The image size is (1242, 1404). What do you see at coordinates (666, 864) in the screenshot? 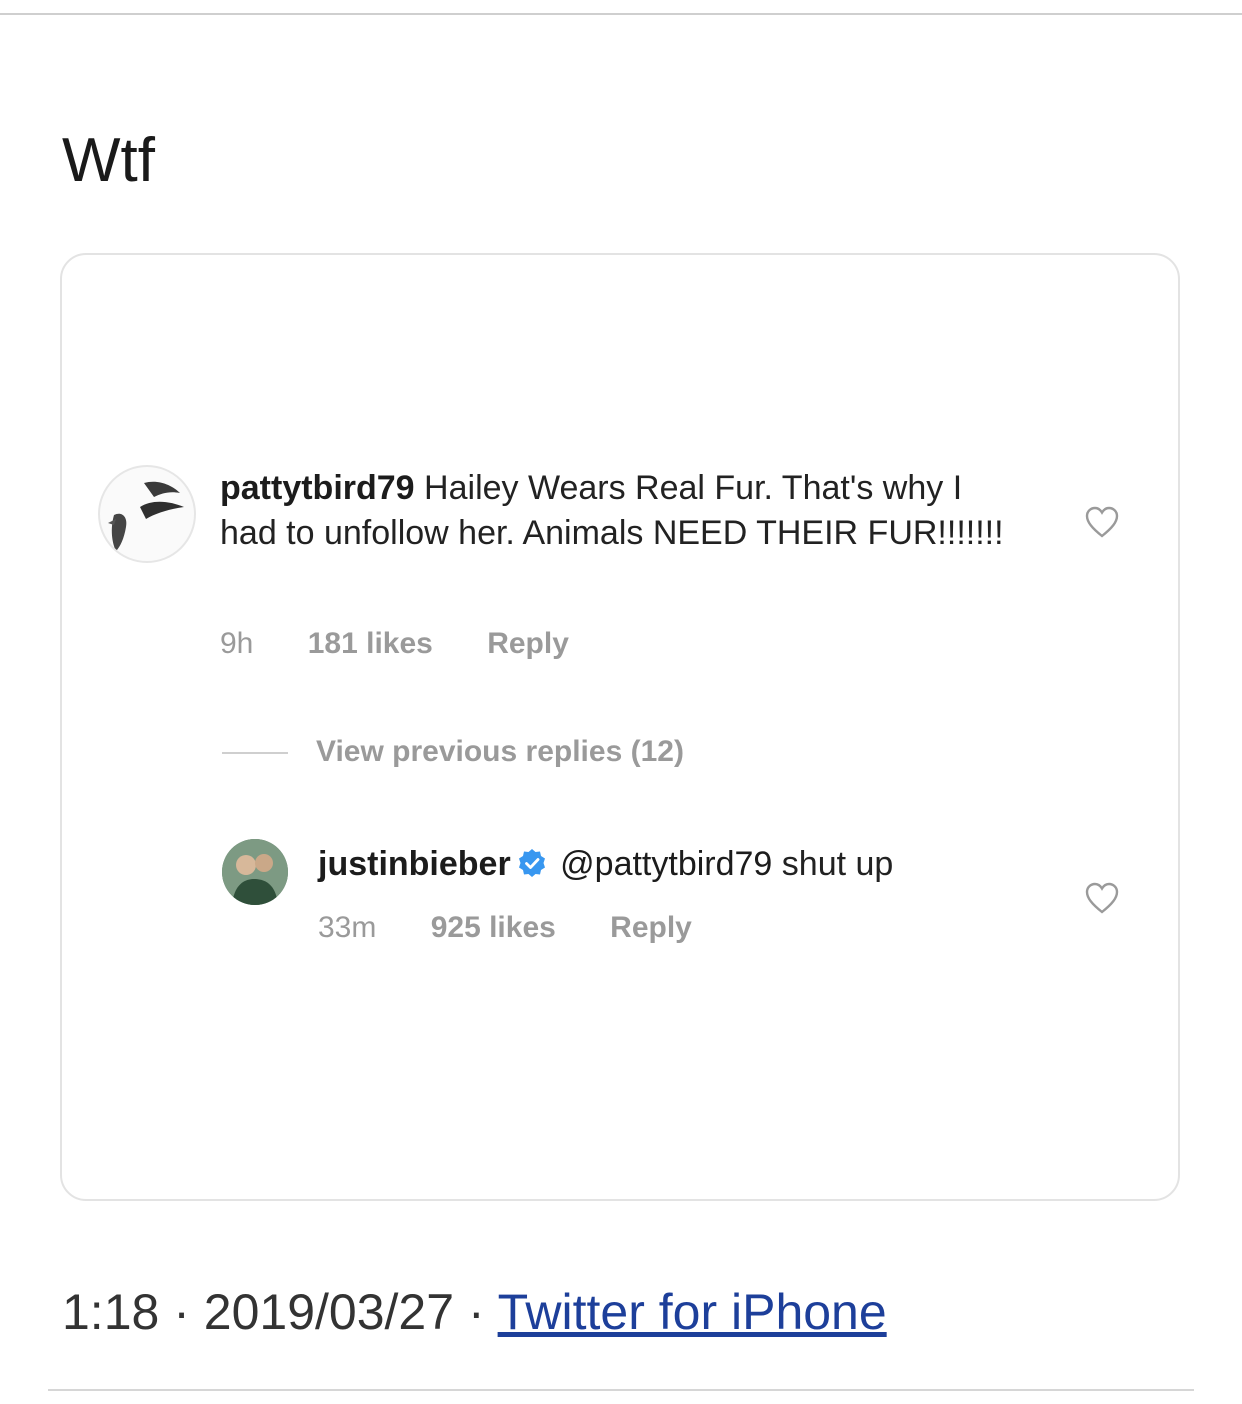
I see `reply-mention: @pattytbird79` at bounding box center [666, 864].